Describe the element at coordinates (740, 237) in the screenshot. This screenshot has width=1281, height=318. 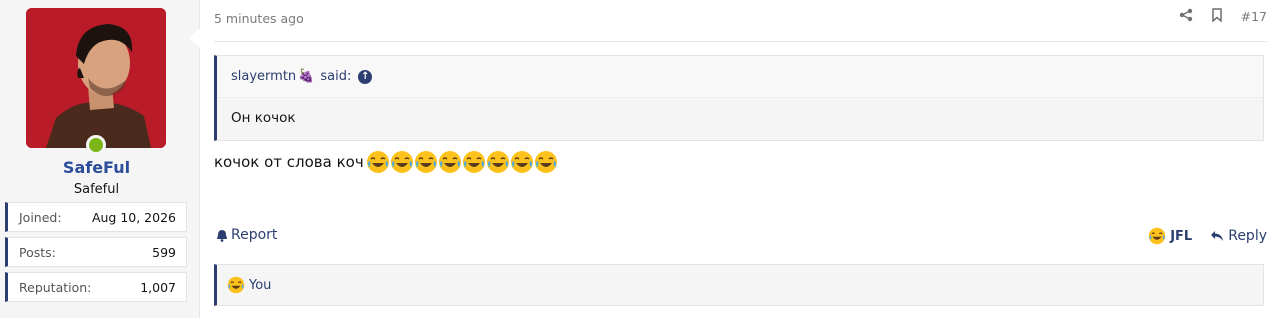
I see `post-footer: Report JFL Reply` at that location.